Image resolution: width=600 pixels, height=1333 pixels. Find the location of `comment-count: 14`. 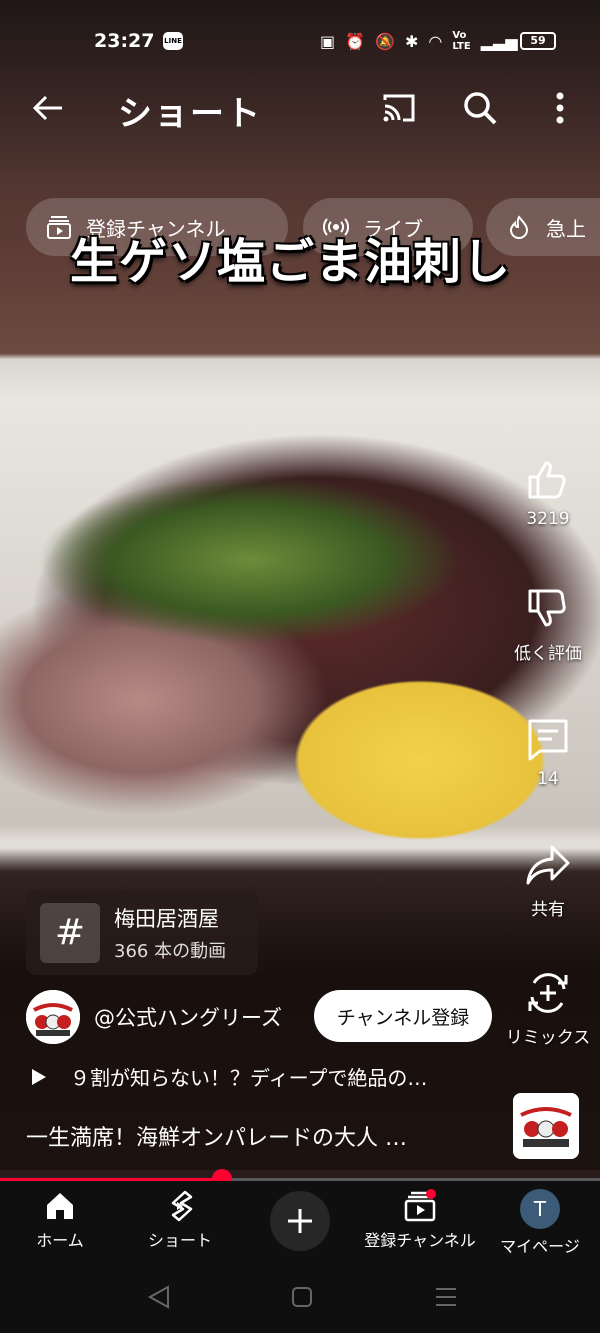

comment-count: 14 is located at coordinates (548, 779).